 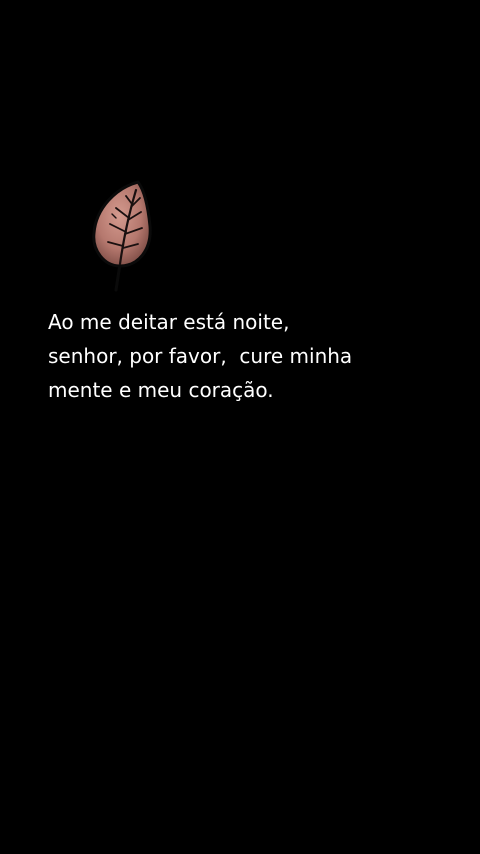 What do you see at coordinates (169, 322) in the screenshot?
I see `quote-line: Ao me deitar está noite,` at bounding box center [169, 322].